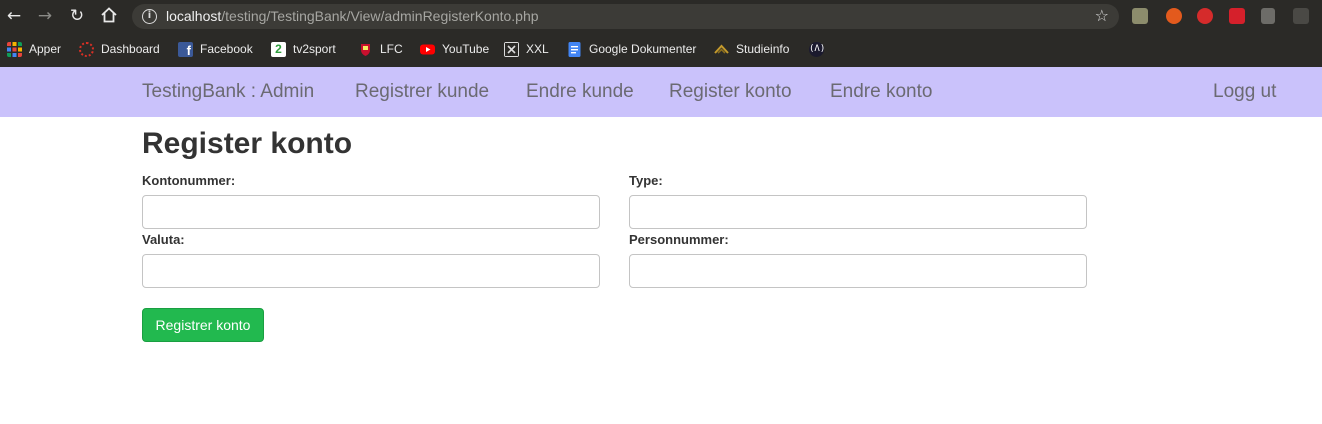 This screenshot has width=1322, height=424. Describe the element at coordinates (721, 49) in the screenshot. I see `studieinfo-icon` at that location.